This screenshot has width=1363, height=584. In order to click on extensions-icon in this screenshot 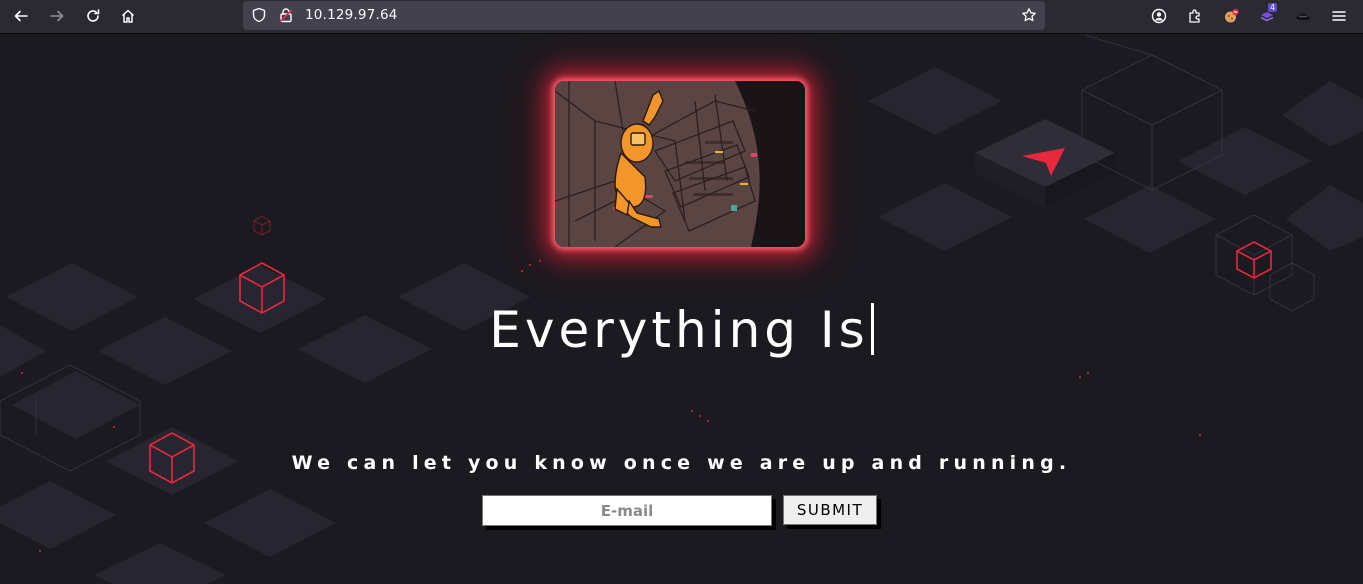, I will do `click(1195, 16)`.